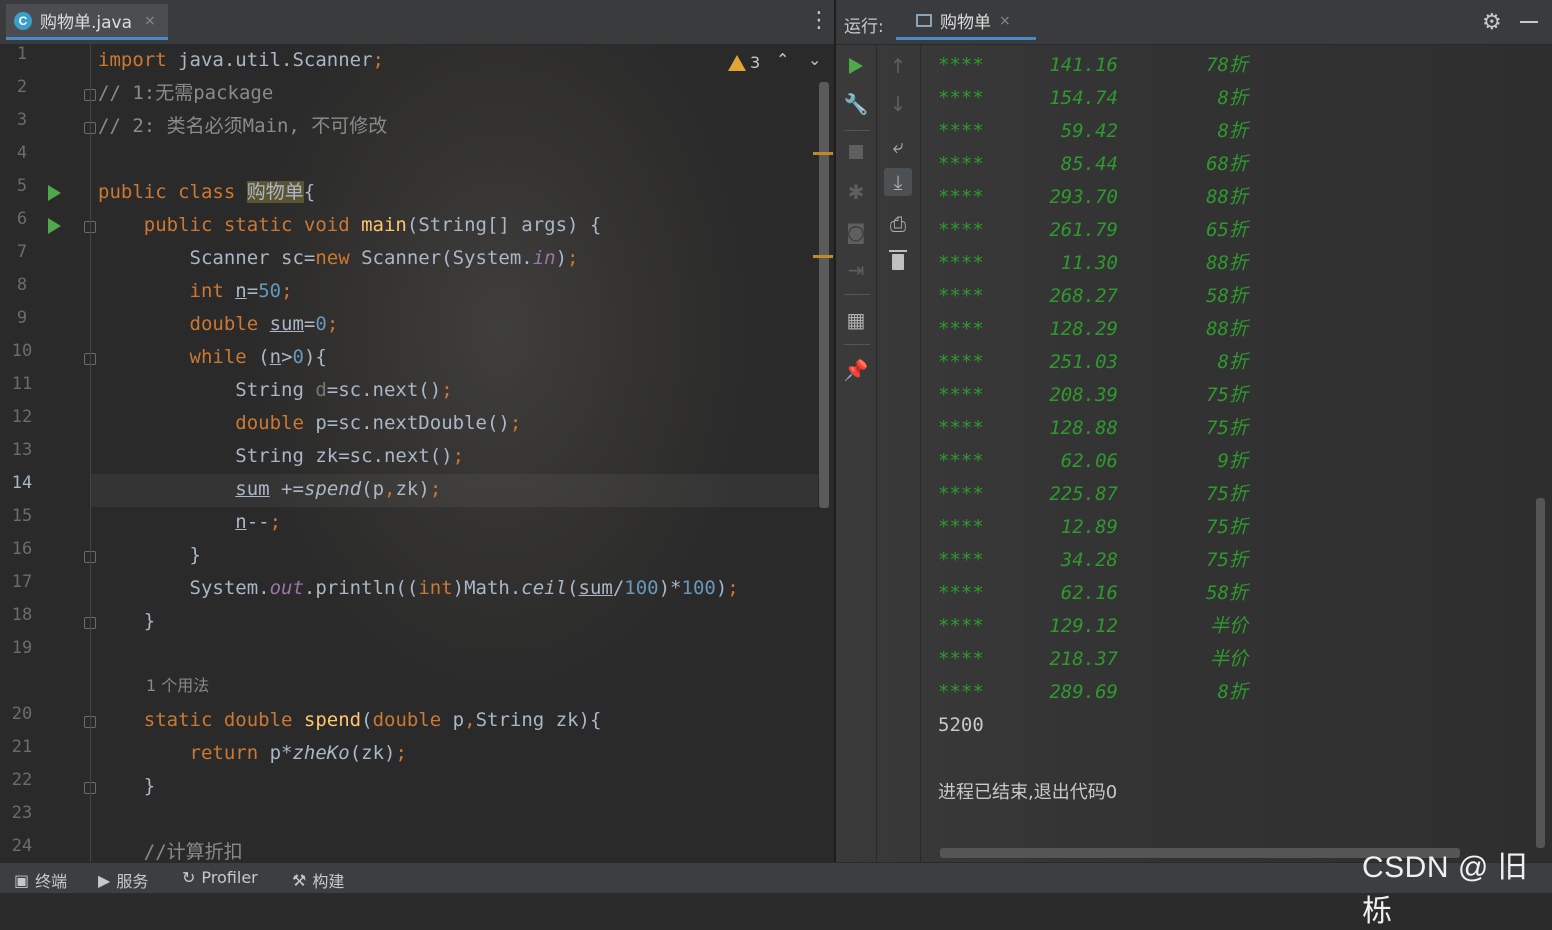 This screenshot has height=930, width=1552. I want to click on code-line: while (n>0){, so click(258, 357).